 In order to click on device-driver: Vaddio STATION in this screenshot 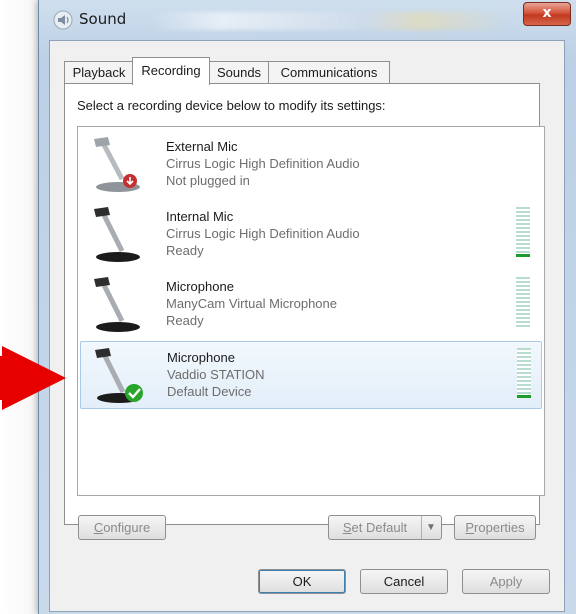, I will do `click(216, 374)`.